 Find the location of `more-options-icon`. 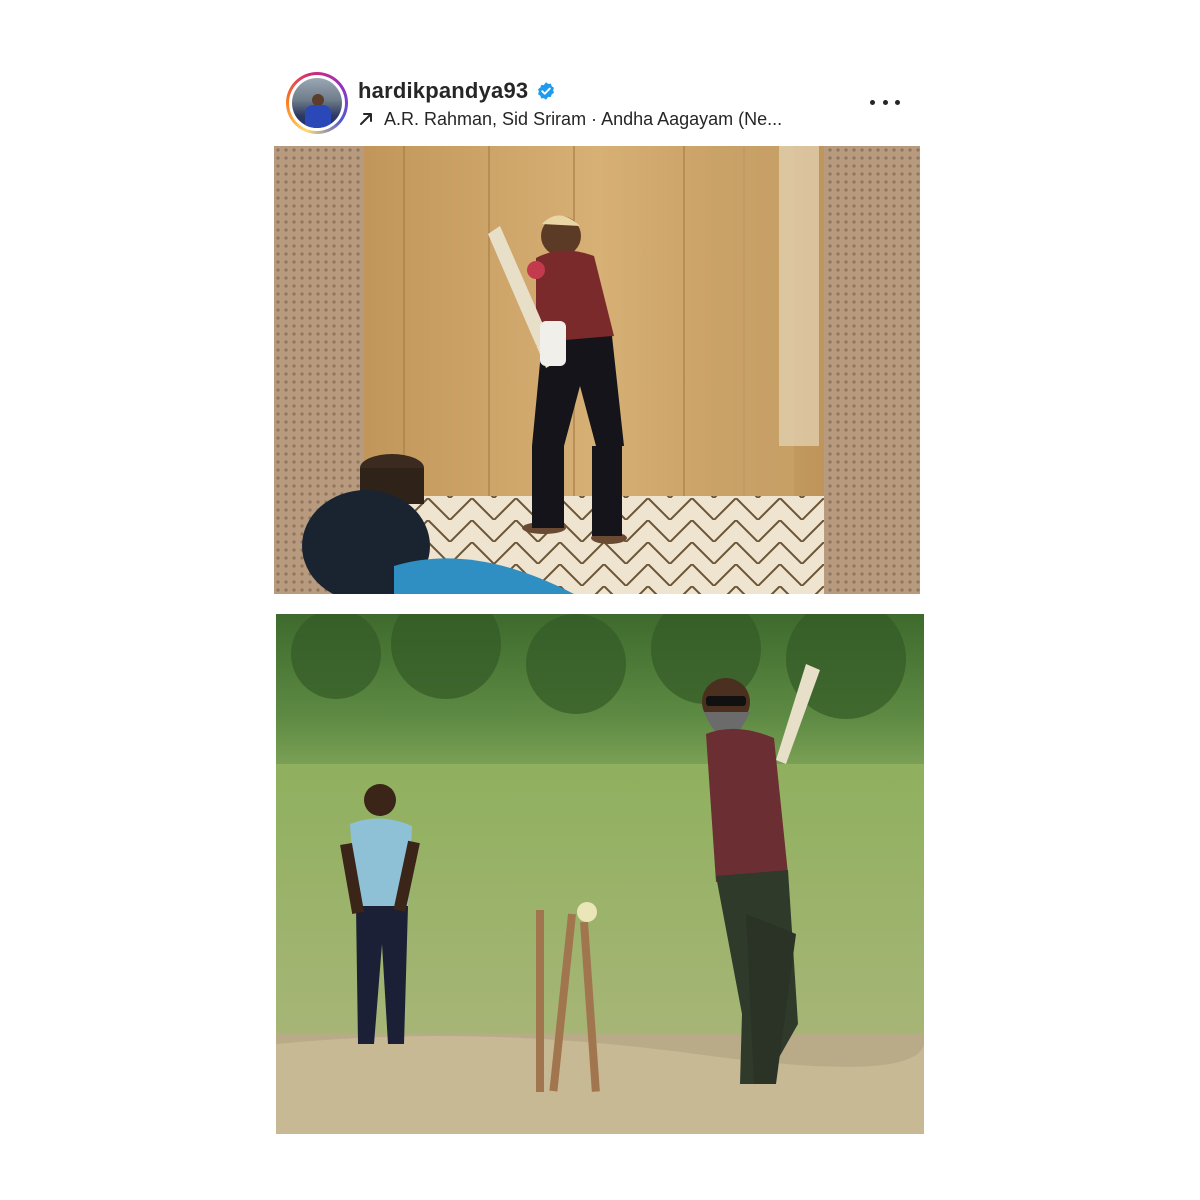

more-options-icon is located at coordinates (885, 102).